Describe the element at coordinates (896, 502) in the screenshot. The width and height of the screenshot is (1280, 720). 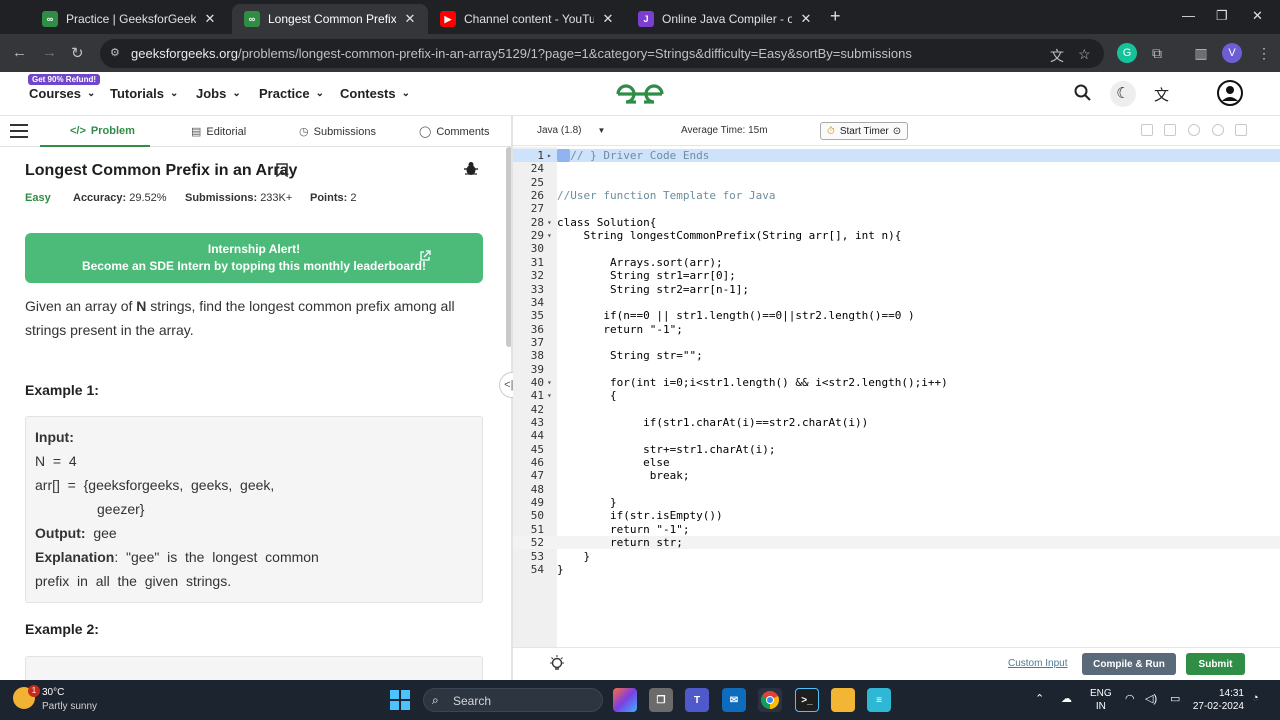
I see `code-line: 49 }` at that location.